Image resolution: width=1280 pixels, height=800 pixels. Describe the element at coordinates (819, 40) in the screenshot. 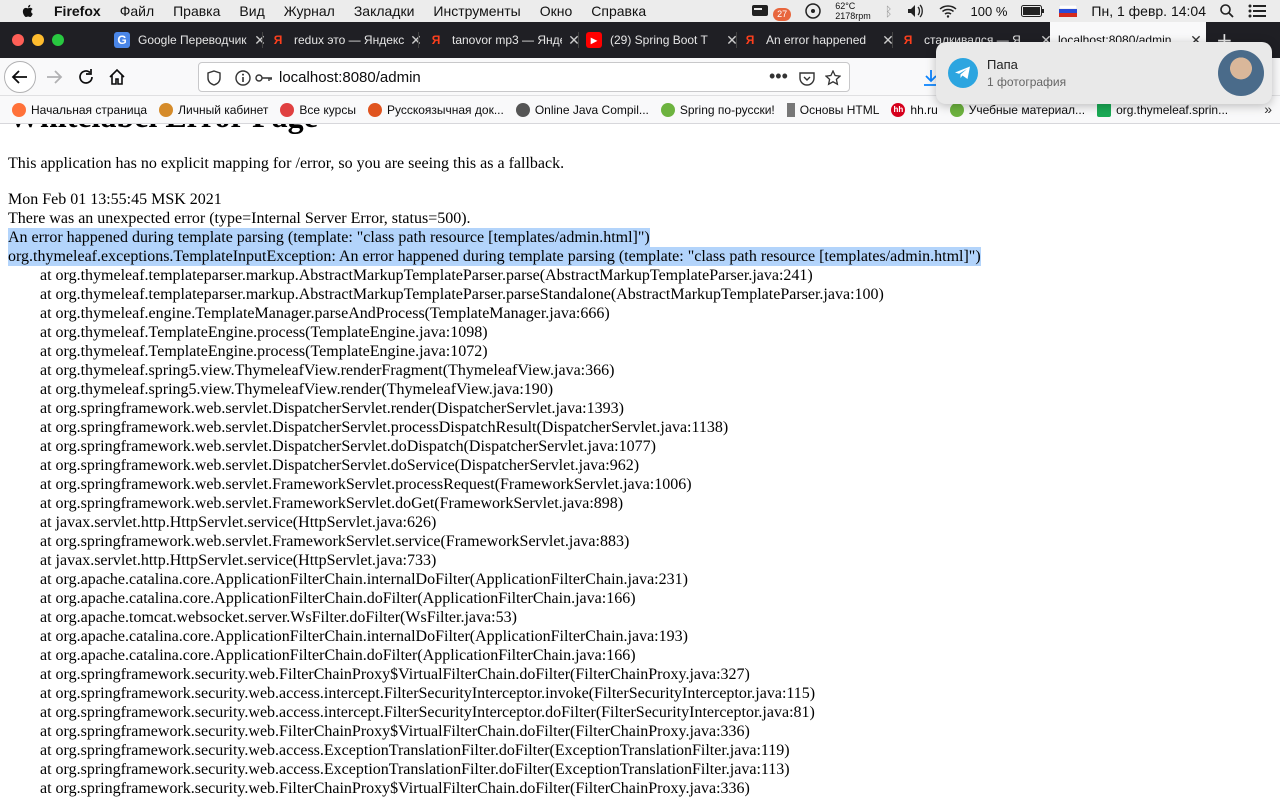

I see `tab-an-error-happened: Я An error happened ✕` at that location.